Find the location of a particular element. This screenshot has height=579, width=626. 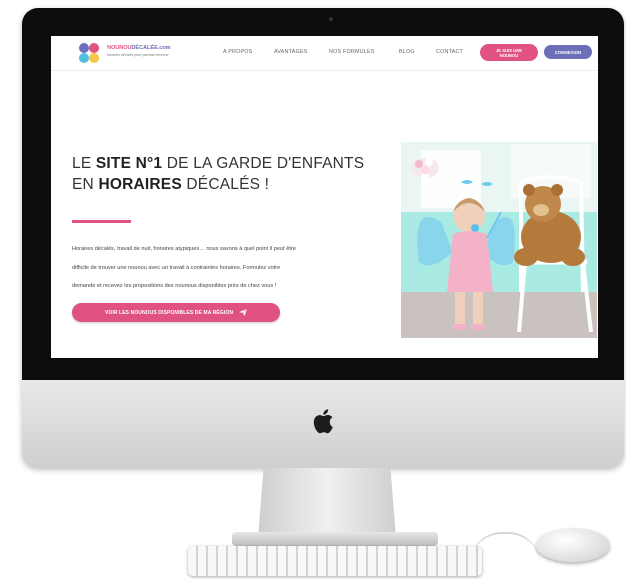

mouse is located at coordinates (573, 545).